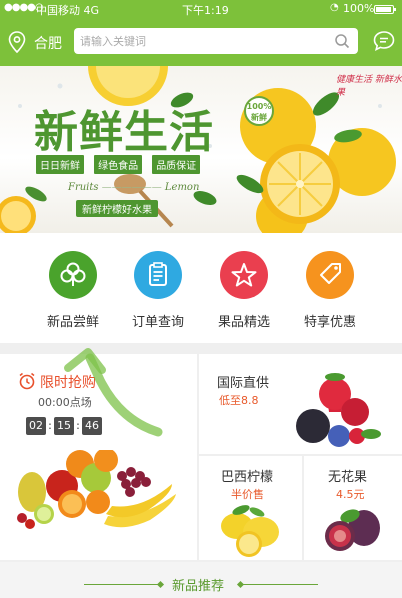 The image size is (402, 598). What do you see at coordinates (329, 322) in the screenshot?
I see `nav-label: 特享优惠` at bounding box center [329, 322].